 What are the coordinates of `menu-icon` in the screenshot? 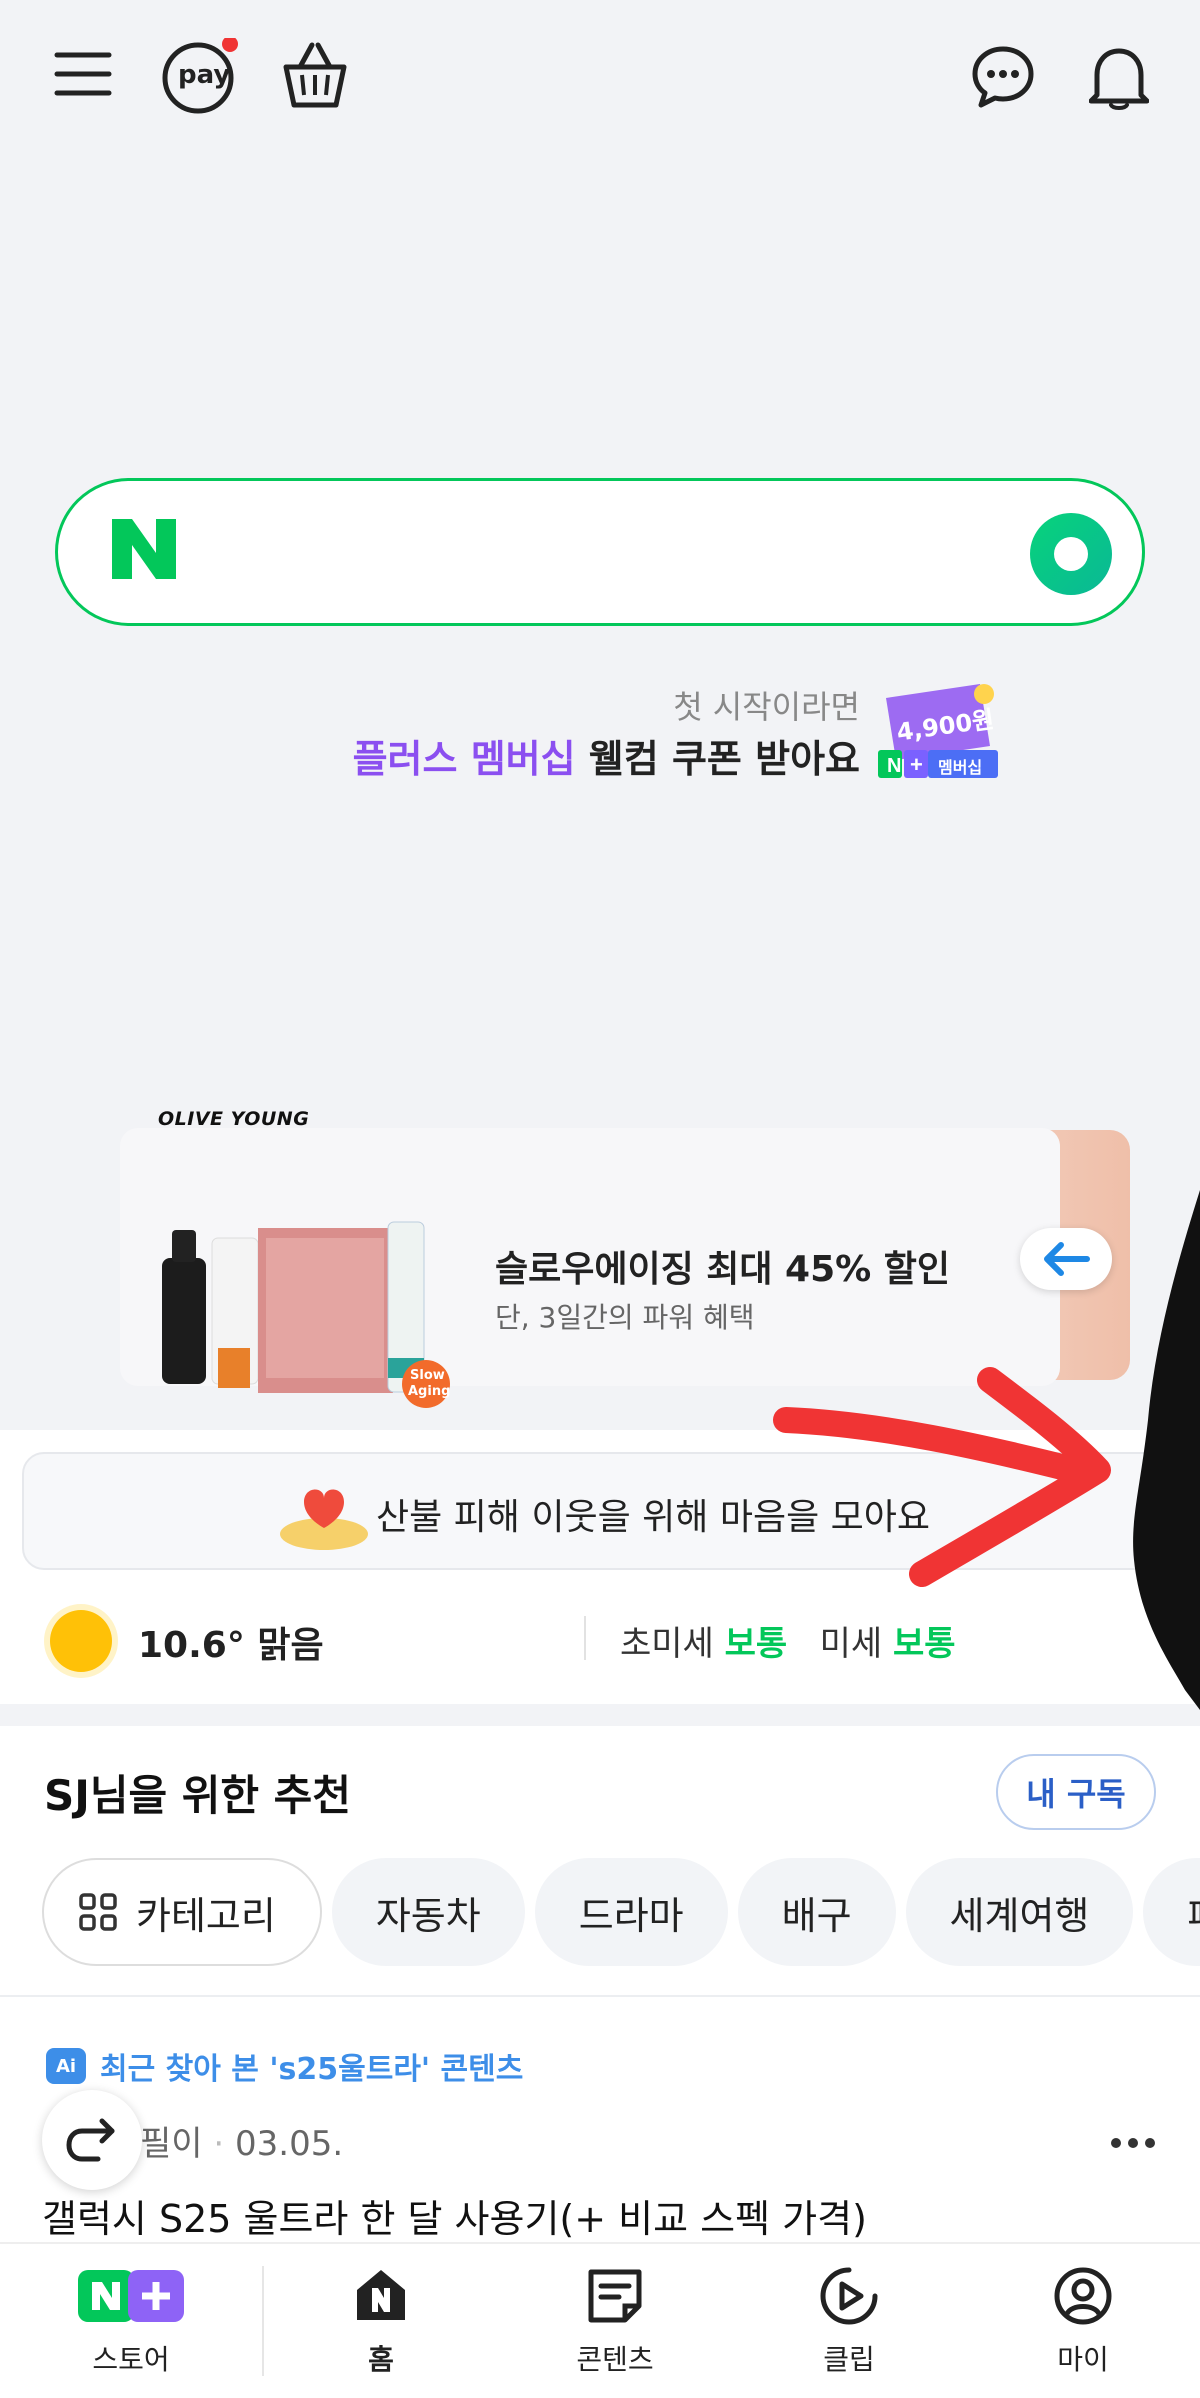 It's located at (83, 74).